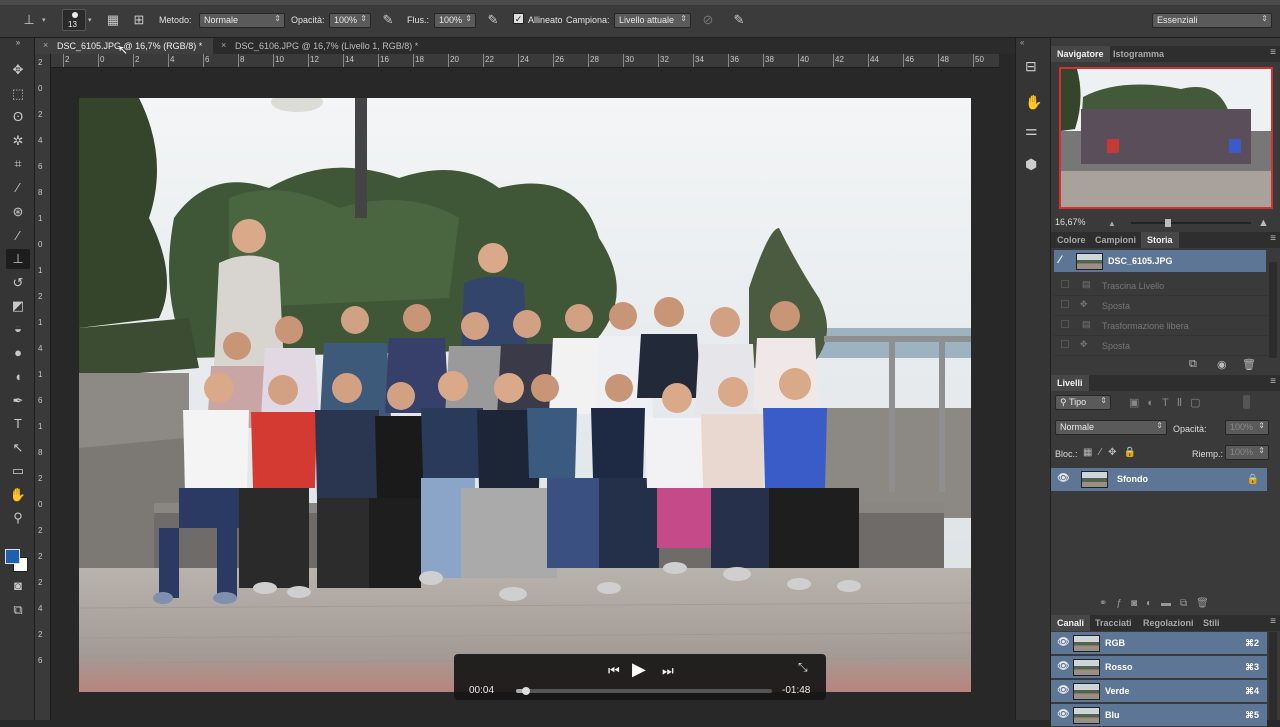  What do you see at coordinates (1111, 427) in the screenshot?
I see `blend-mode-select: Normale` at bounding box center [1111, 427].